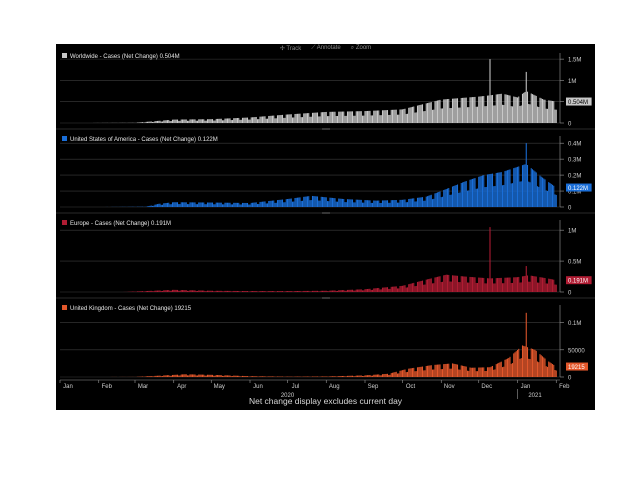 The width and height of the screenshot is (640, 480). Describe the element at coordinates (326, 48) in the screenshot. I see `annotate-button: ⟋ Annotate` at that location.